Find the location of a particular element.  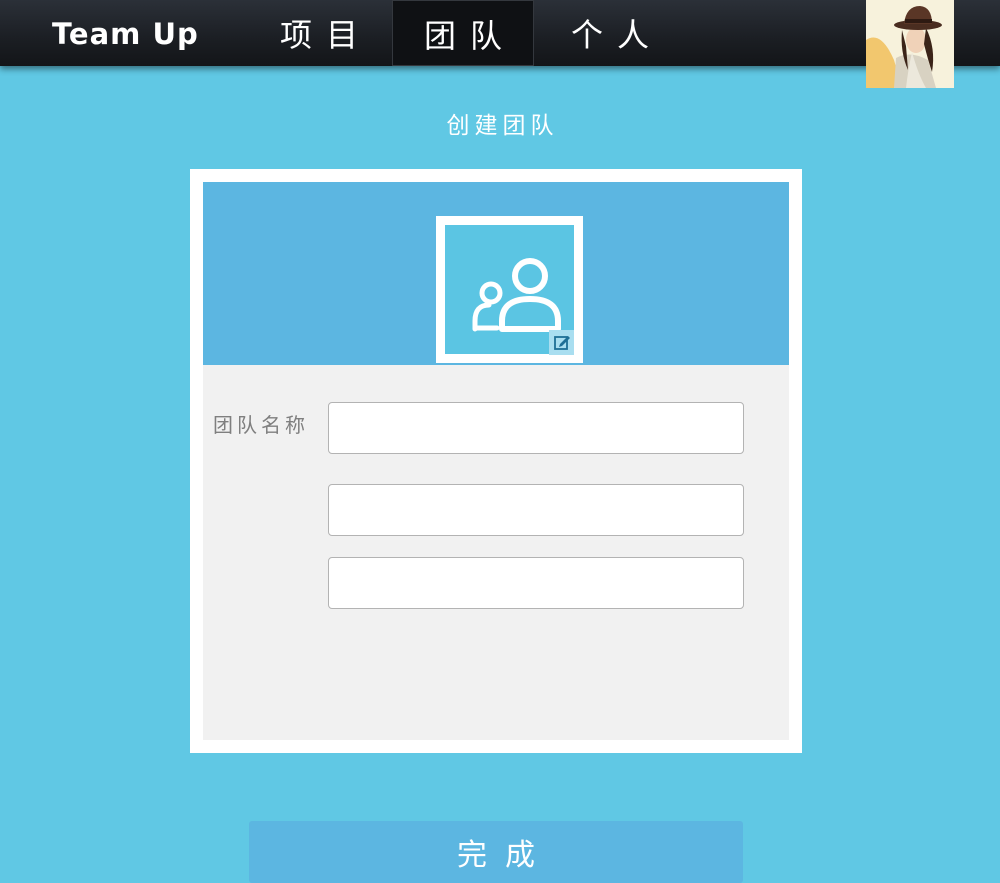

tab-personal: 个人 is located at coordinates (610, 33).